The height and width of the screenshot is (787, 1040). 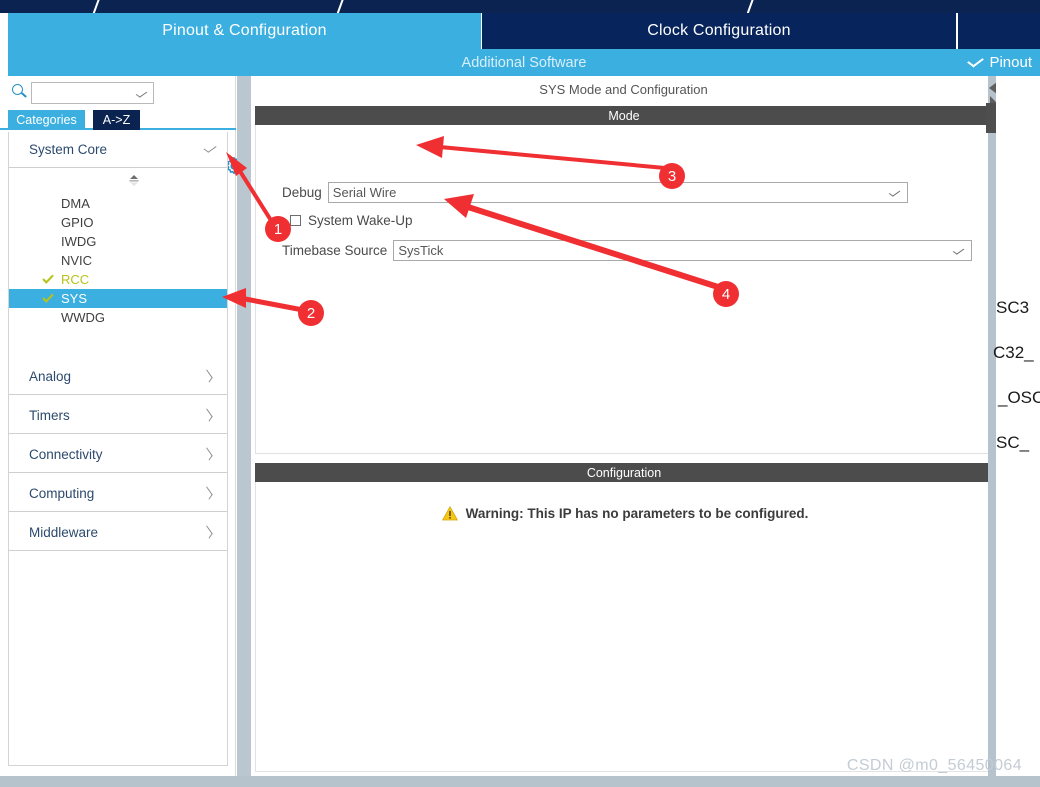 I want to click on ip-item-dma: DMA, so click(x=118, y=203).